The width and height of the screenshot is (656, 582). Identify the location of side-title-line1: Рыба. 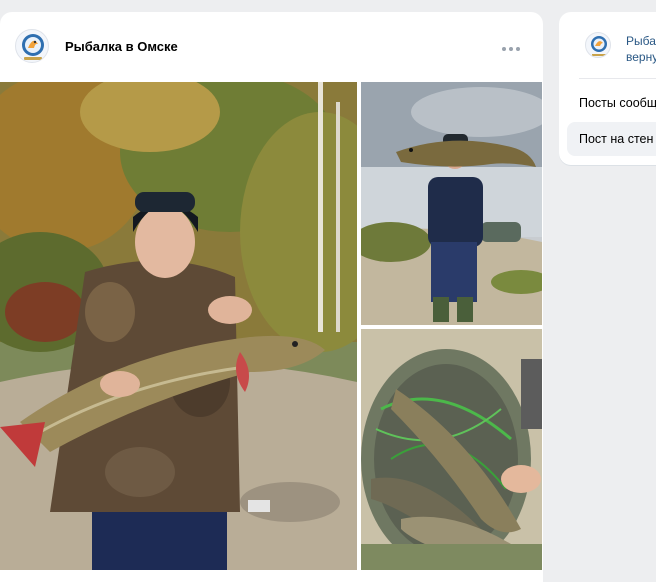
(641, 41).